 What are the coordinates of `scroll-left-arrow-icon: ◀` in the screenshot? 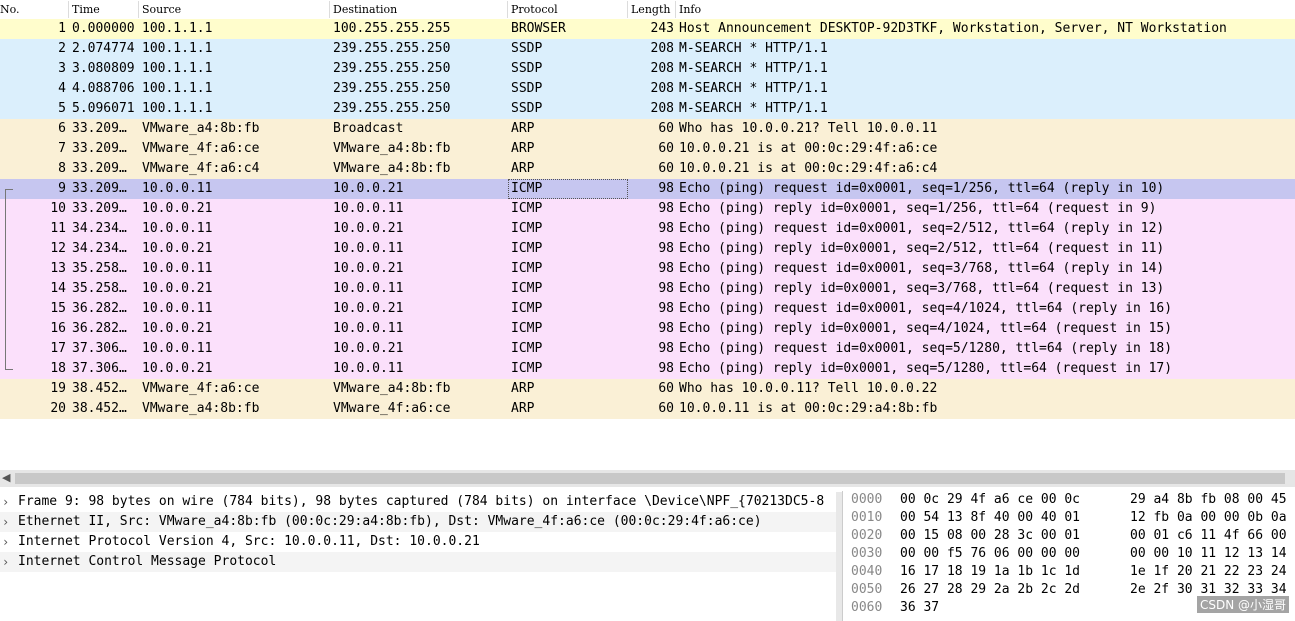 It's located at (6, 477).